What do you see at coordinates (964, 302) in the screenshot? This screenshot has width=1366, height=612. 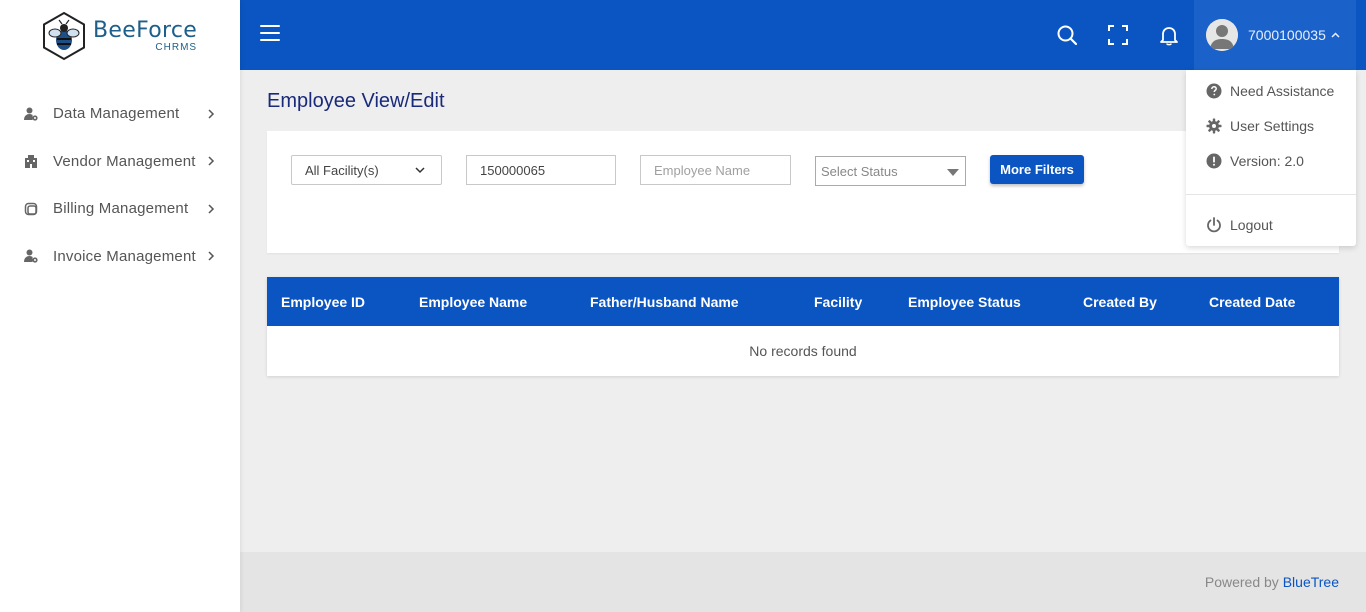 I see `column-header-employee-status: Employee Status` at bounding box center [964, 302].